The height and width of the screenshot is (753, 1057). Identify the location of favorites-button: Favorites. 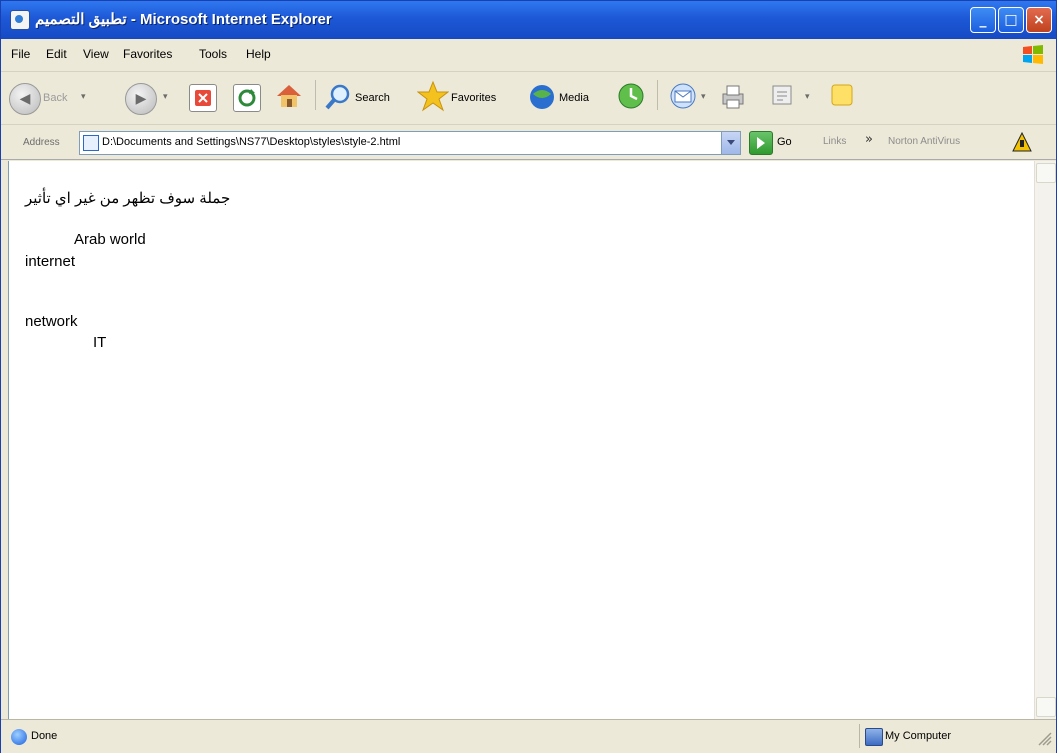
(467, 98).